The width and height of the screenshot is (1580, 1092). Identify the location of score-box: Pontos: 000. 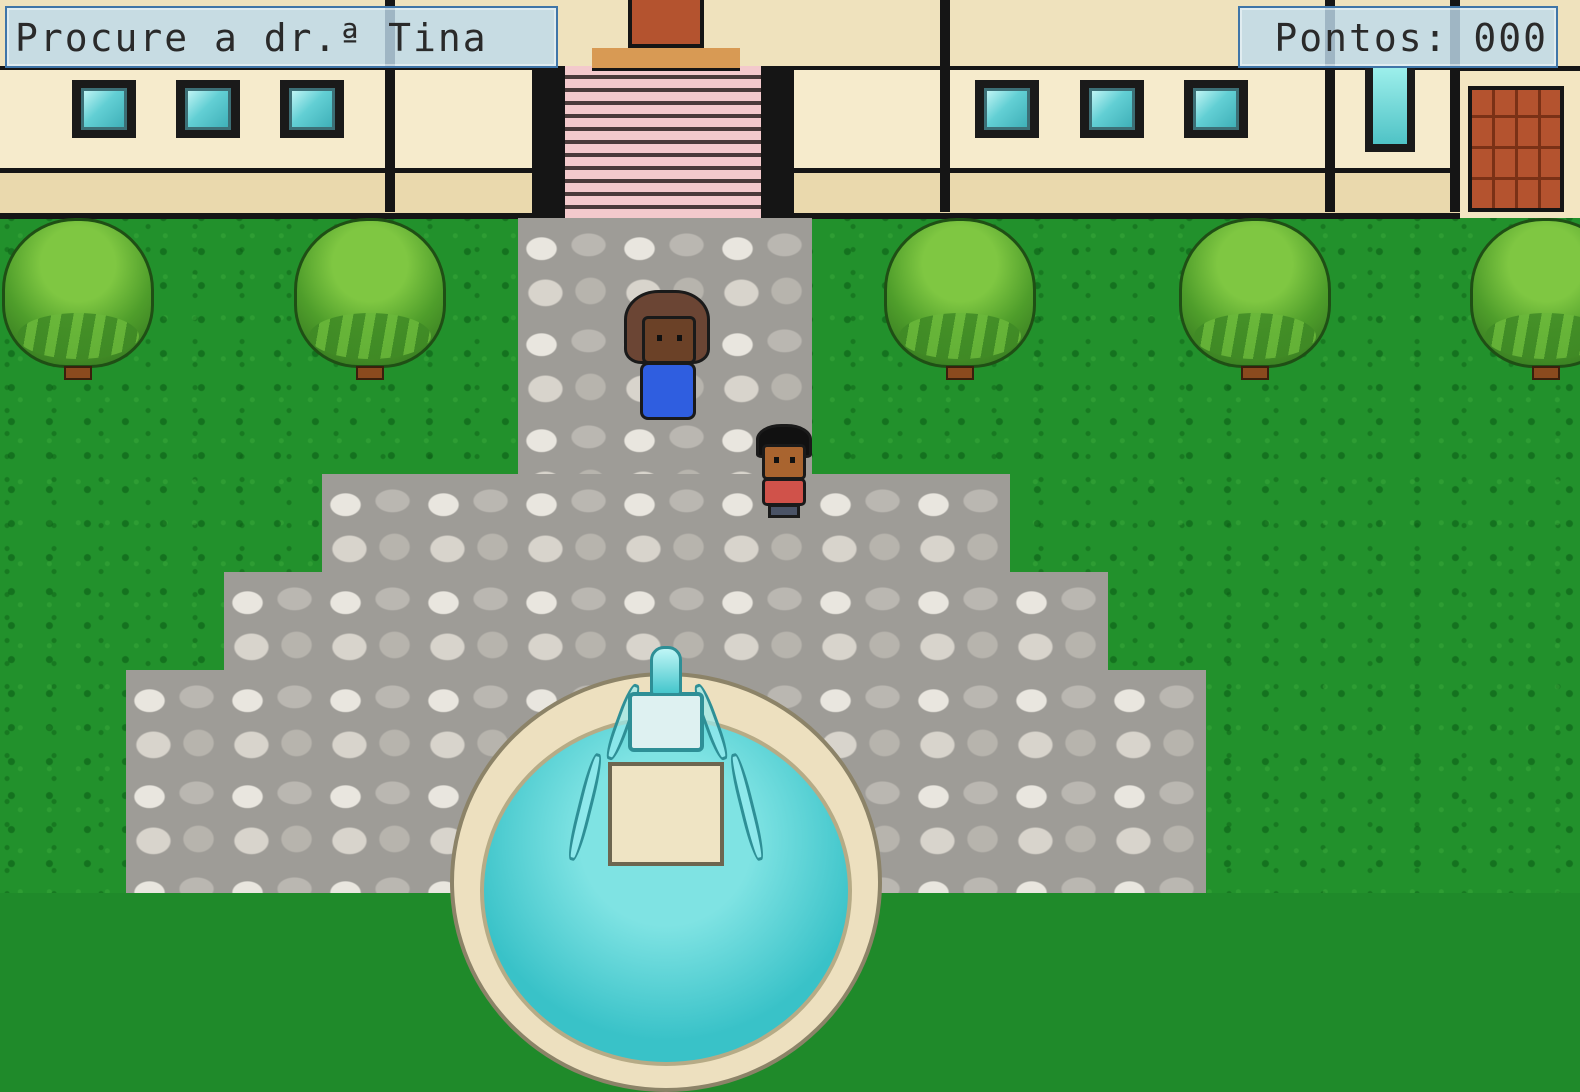
(1398, 37).